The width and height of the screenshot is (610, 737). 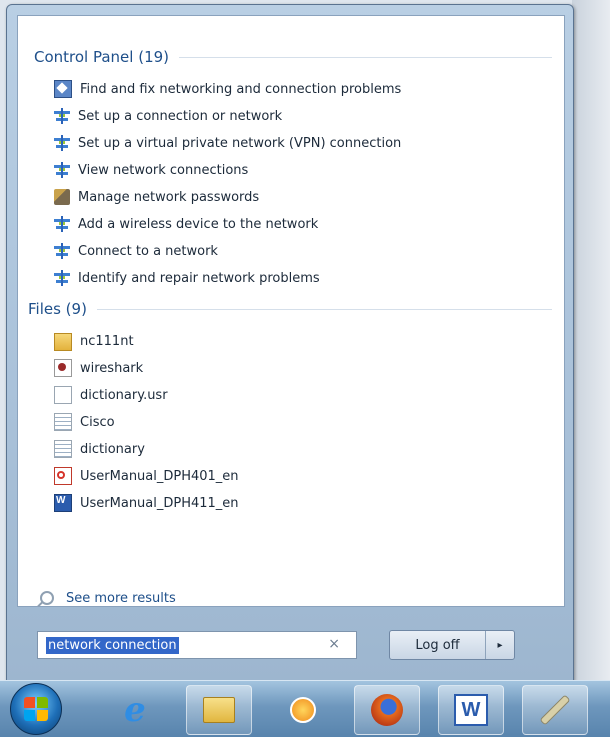 I want to click on word-doc-icon, so click(x=63, y=503).